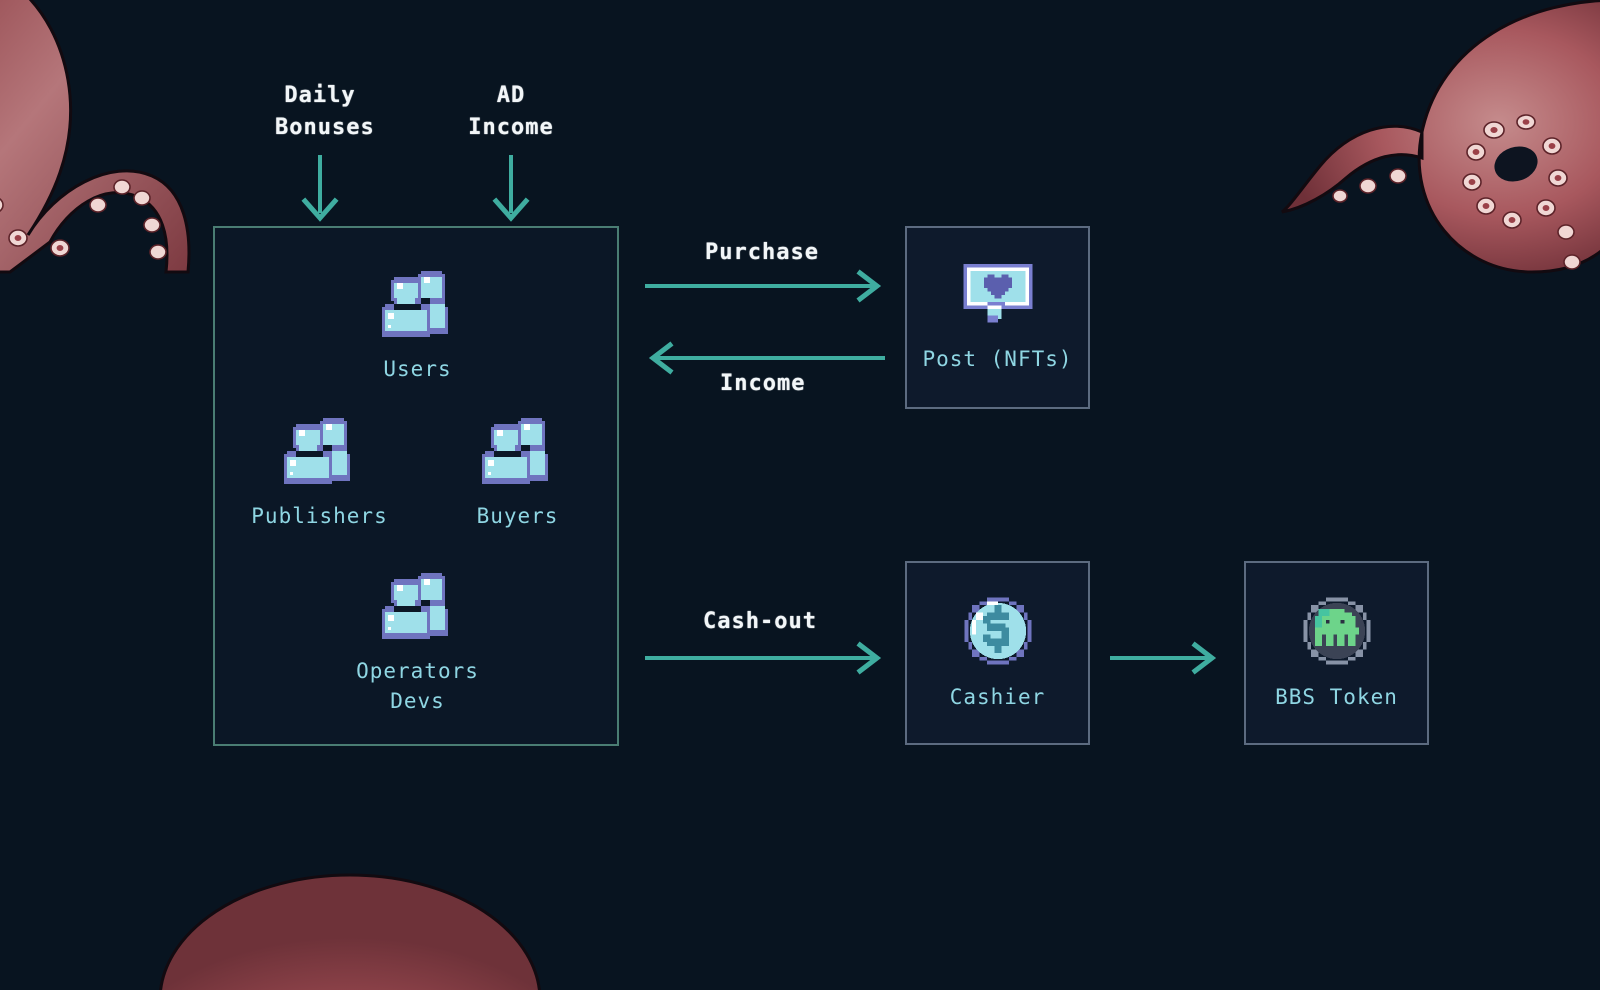 The image size is (1600, 990). I want to click on node-cashier: Cashier, so click(997, 653).